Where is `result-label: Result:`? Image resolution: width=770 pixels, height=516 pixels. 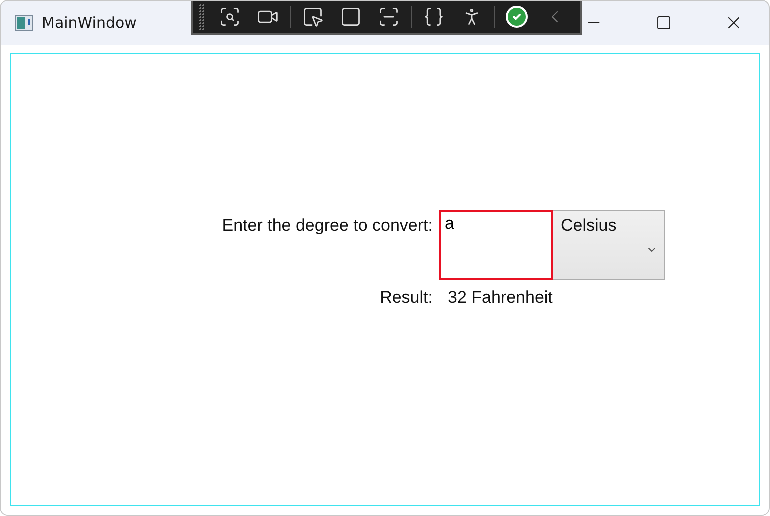 result-label: Result: is located at coordinates (407, 298).